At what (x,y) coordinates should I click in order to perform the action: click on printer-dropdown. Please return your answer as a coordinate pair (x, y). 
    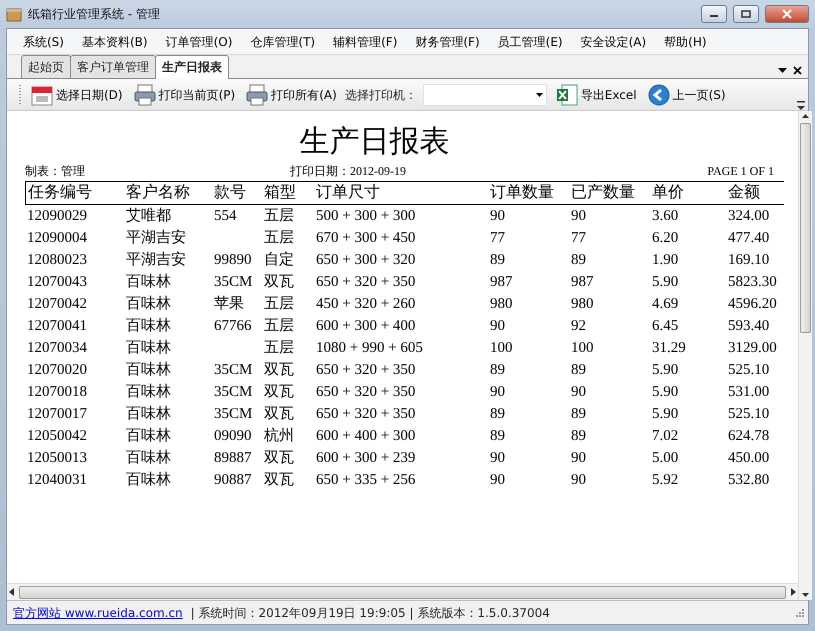
    Looking at the image, I should click on (484, 95).